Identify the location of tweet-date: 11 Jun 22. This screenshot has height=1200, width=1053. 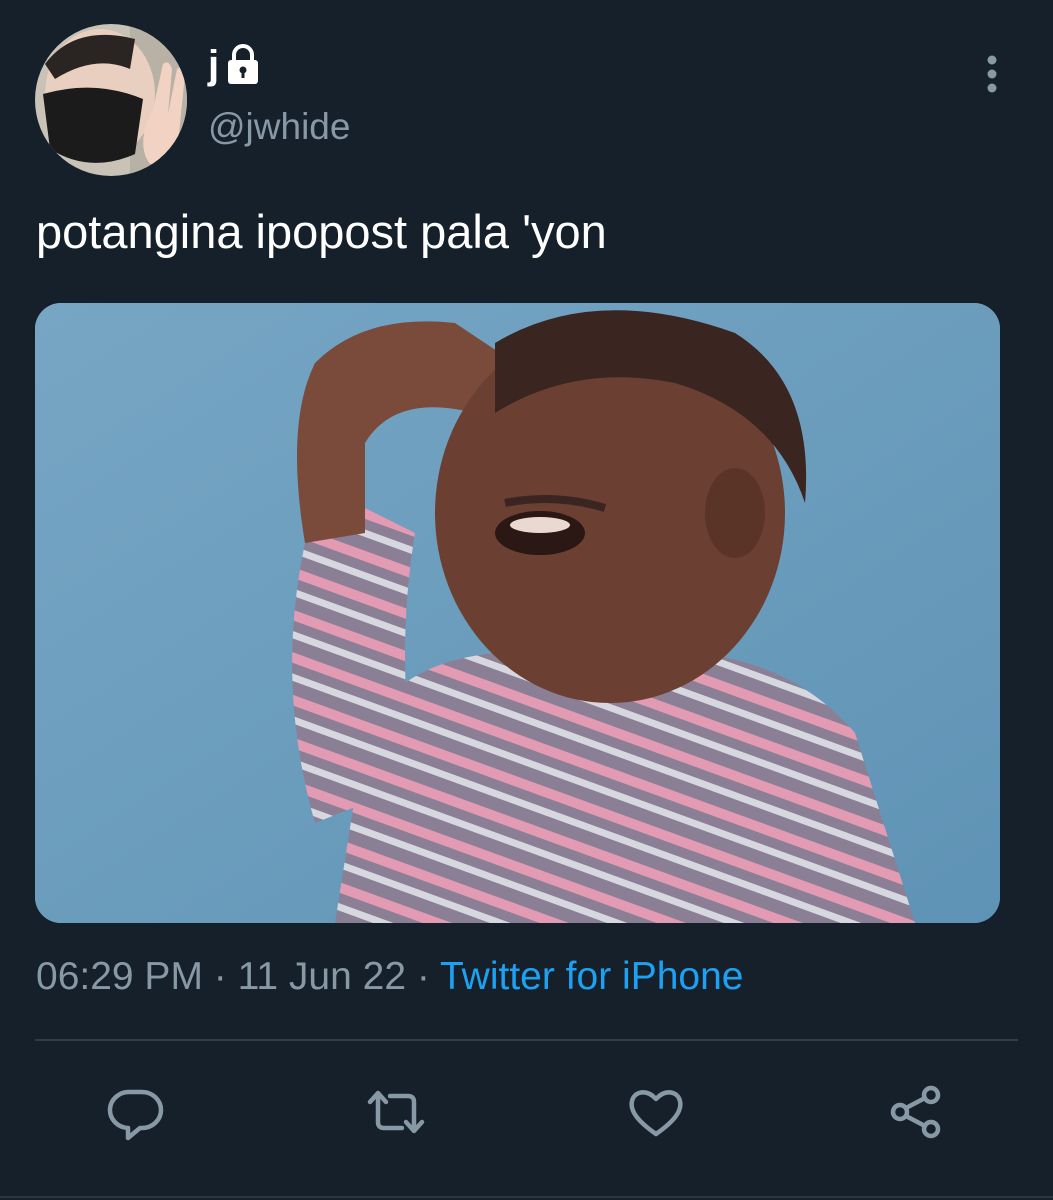
(322, 976).